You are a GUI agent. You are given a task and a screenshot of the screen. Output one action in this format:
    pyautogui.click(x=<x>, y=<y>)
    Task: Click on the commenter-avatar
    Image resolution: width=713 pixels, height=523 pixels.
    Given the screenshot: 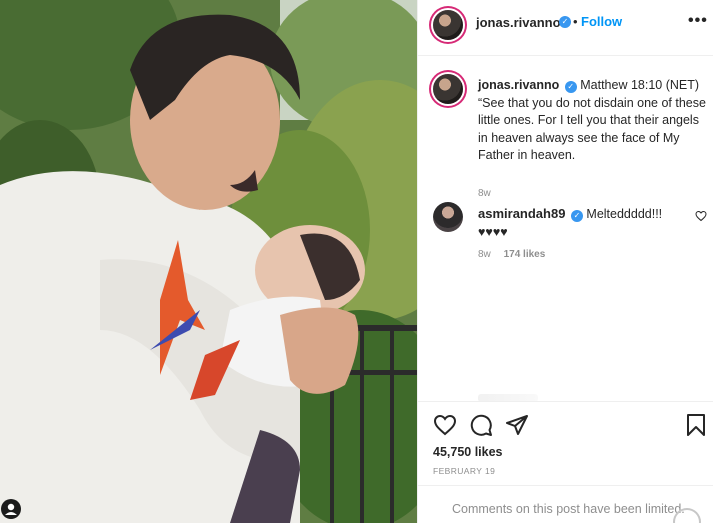 What is the action you would take?
    pyautogui.click(x=448, y=217)
    